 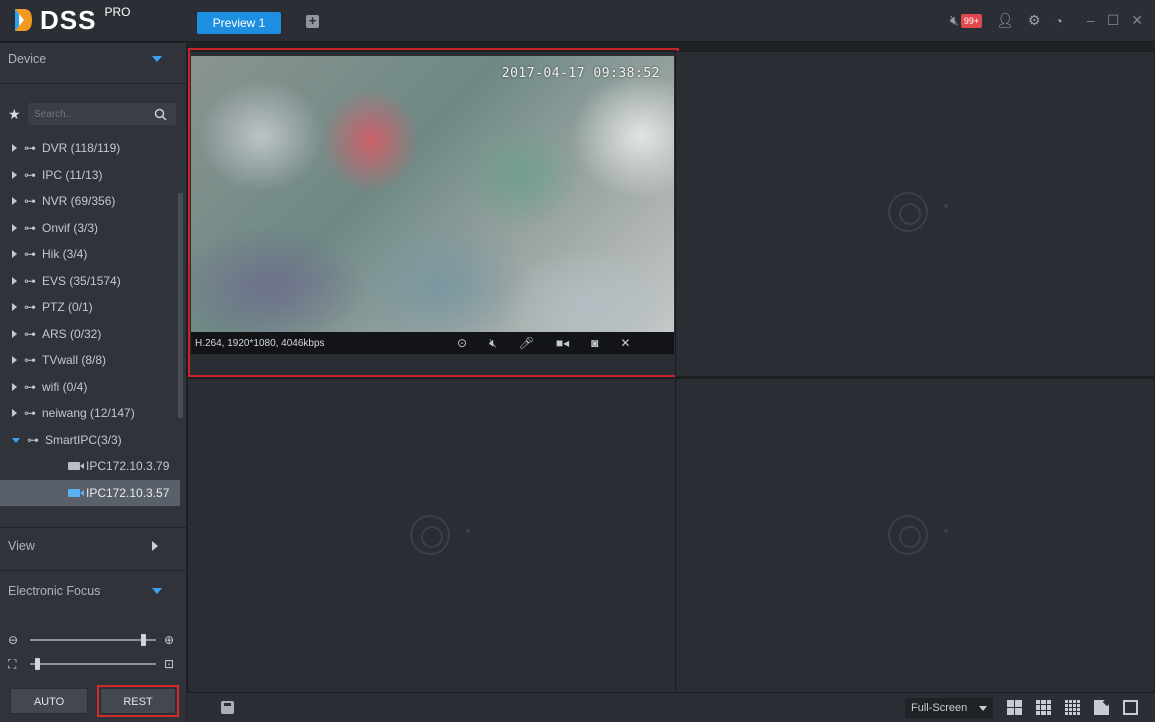 I want to click on zoom-slider-thumb, so click(x=143, y=640).